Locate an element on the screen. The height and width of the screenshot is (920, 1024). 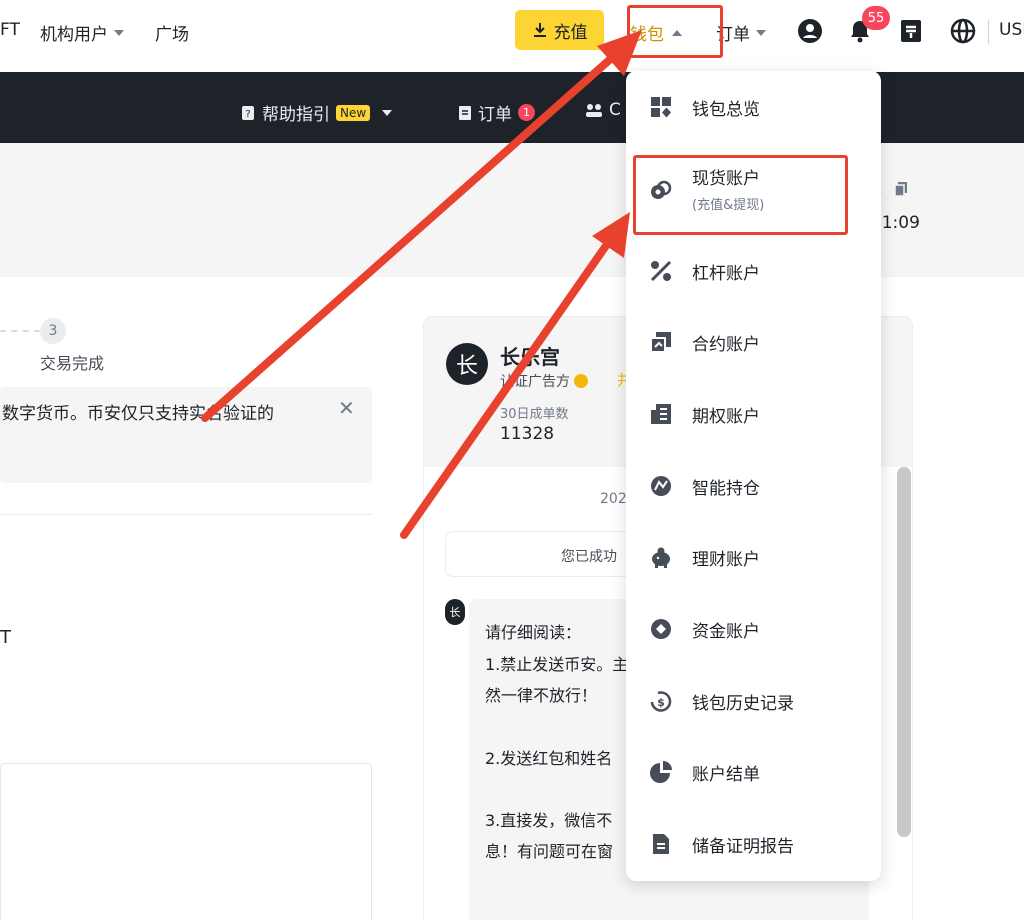
subnav-c-label: C is located at coordinates (615, 110).